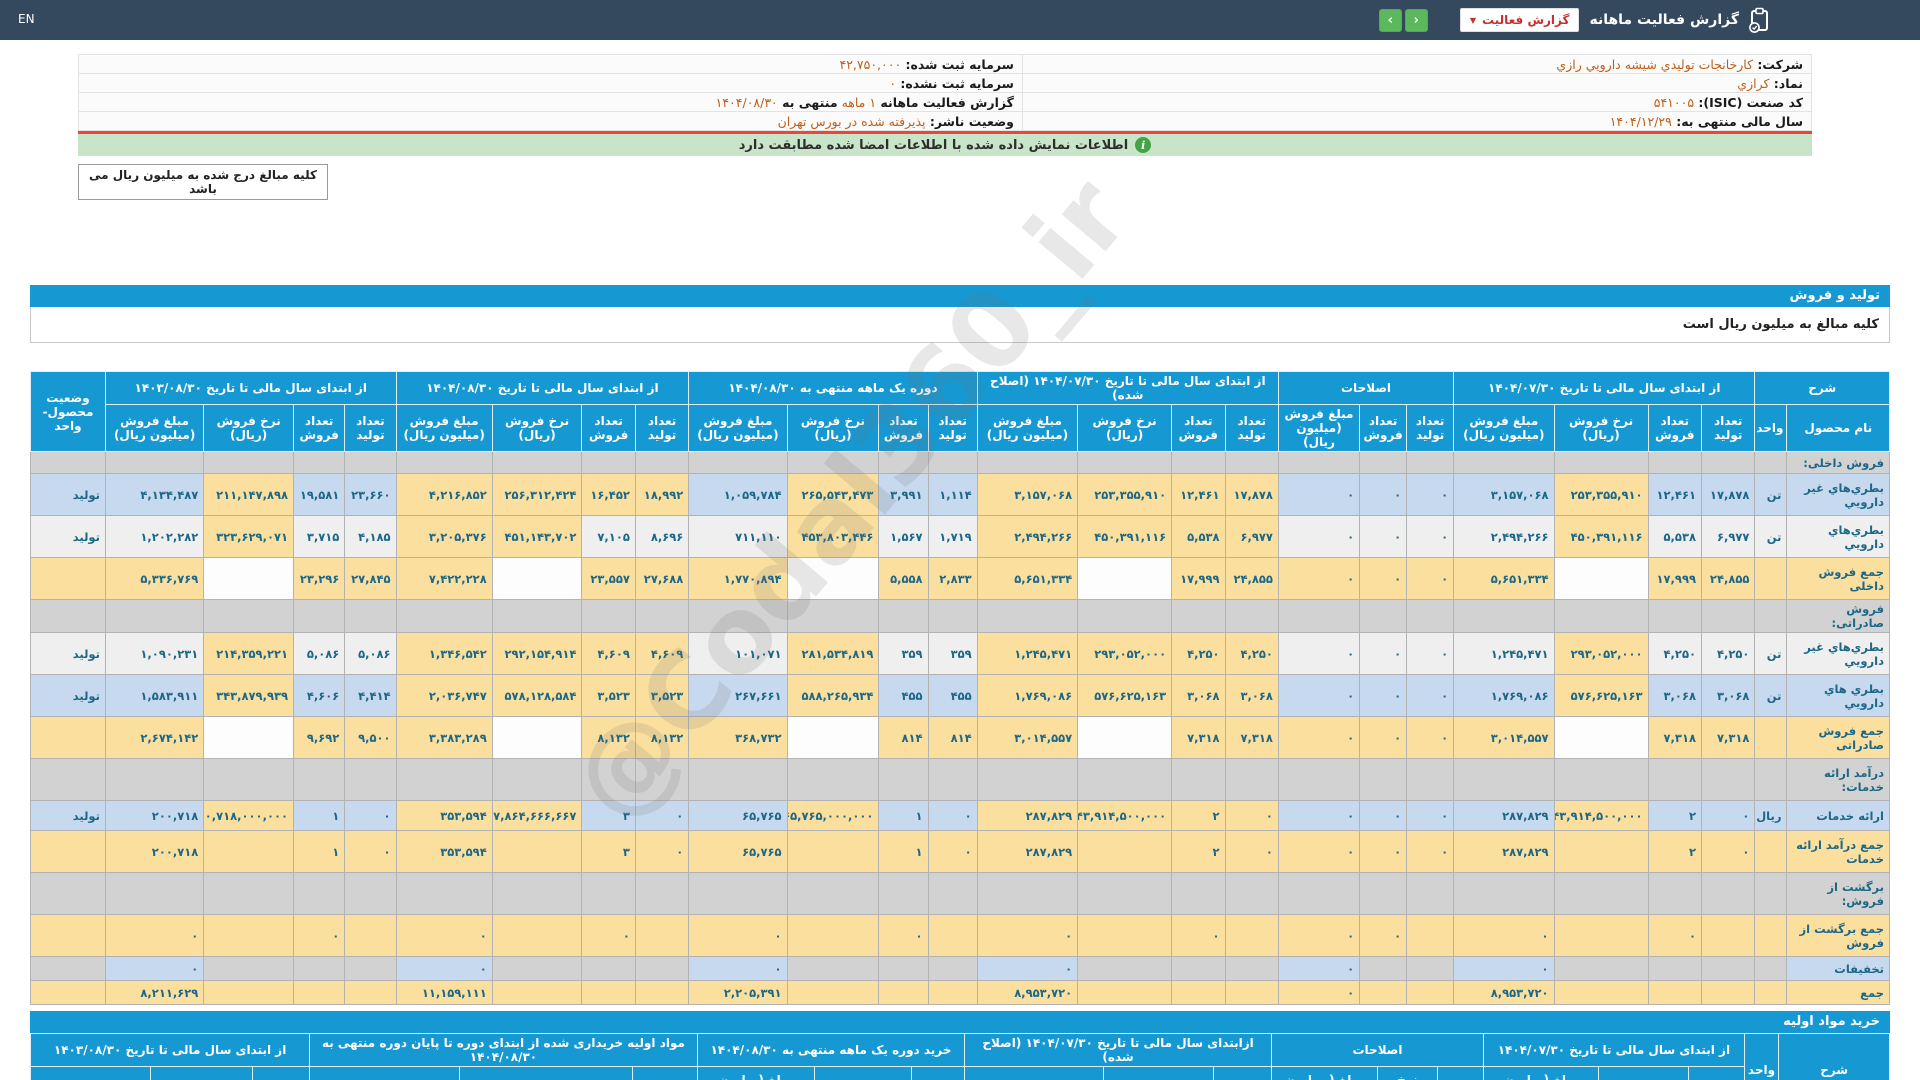 The image size is (1920, 1080). Describe the element at coordinates (1027, 992) in the screenshot. I see `data-cell: ۸,۹۵۳,۷۲۰` at that location.